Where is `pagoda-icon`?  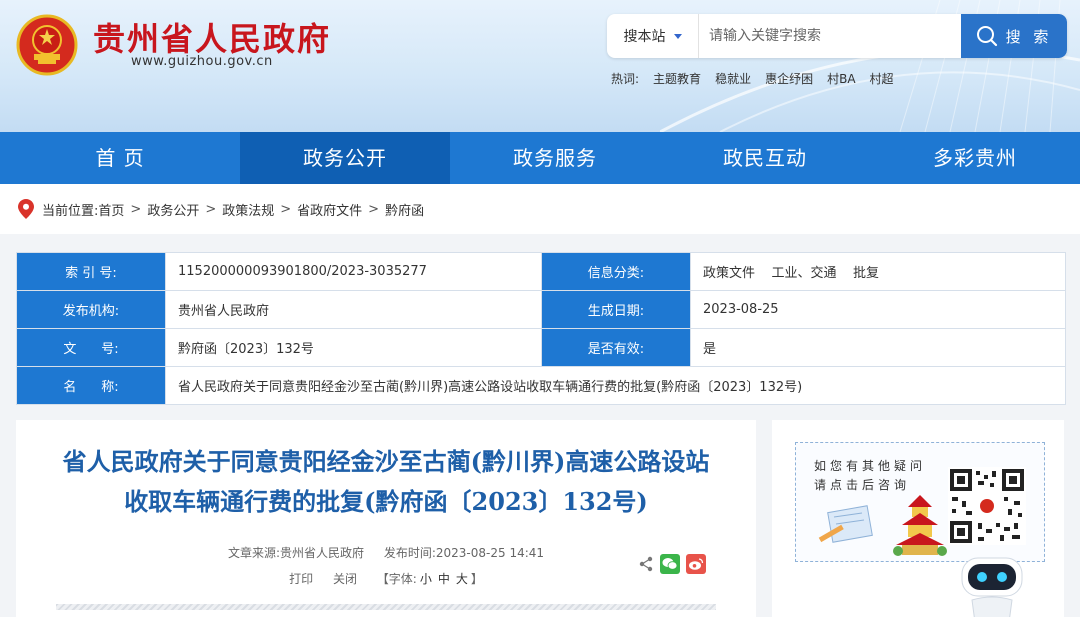 pagoda-icon is located at coordinates (920, 525).